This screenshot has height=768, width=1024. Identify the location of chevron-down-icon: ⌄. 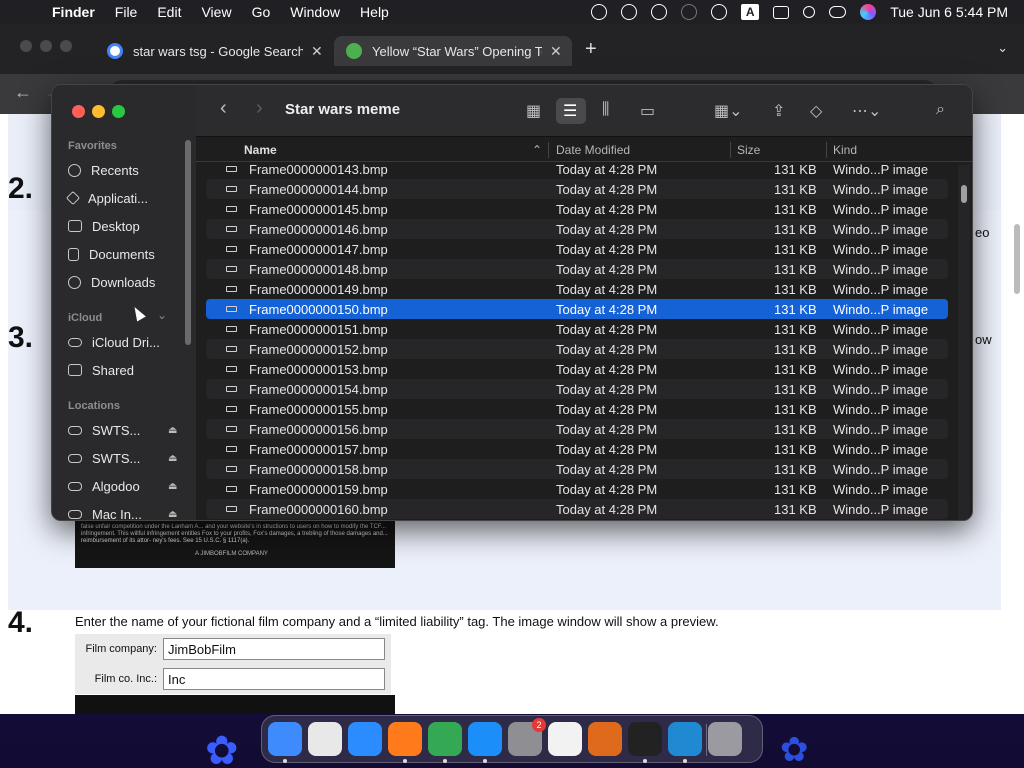
(162, 315).